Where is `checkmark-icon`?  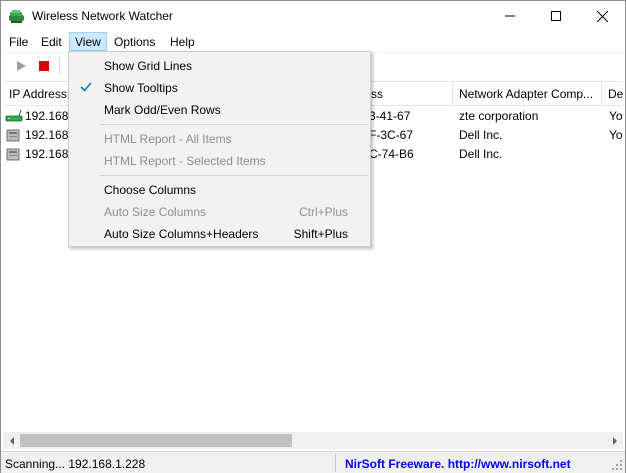 checkmark-icon is located at coordinates (86, 87).